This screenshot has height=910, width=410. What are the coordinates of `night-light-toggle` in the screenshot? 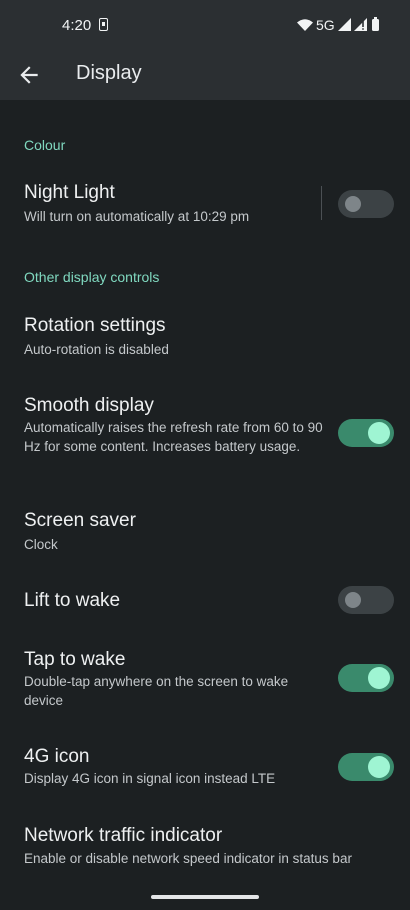 It's located at (366, 204).